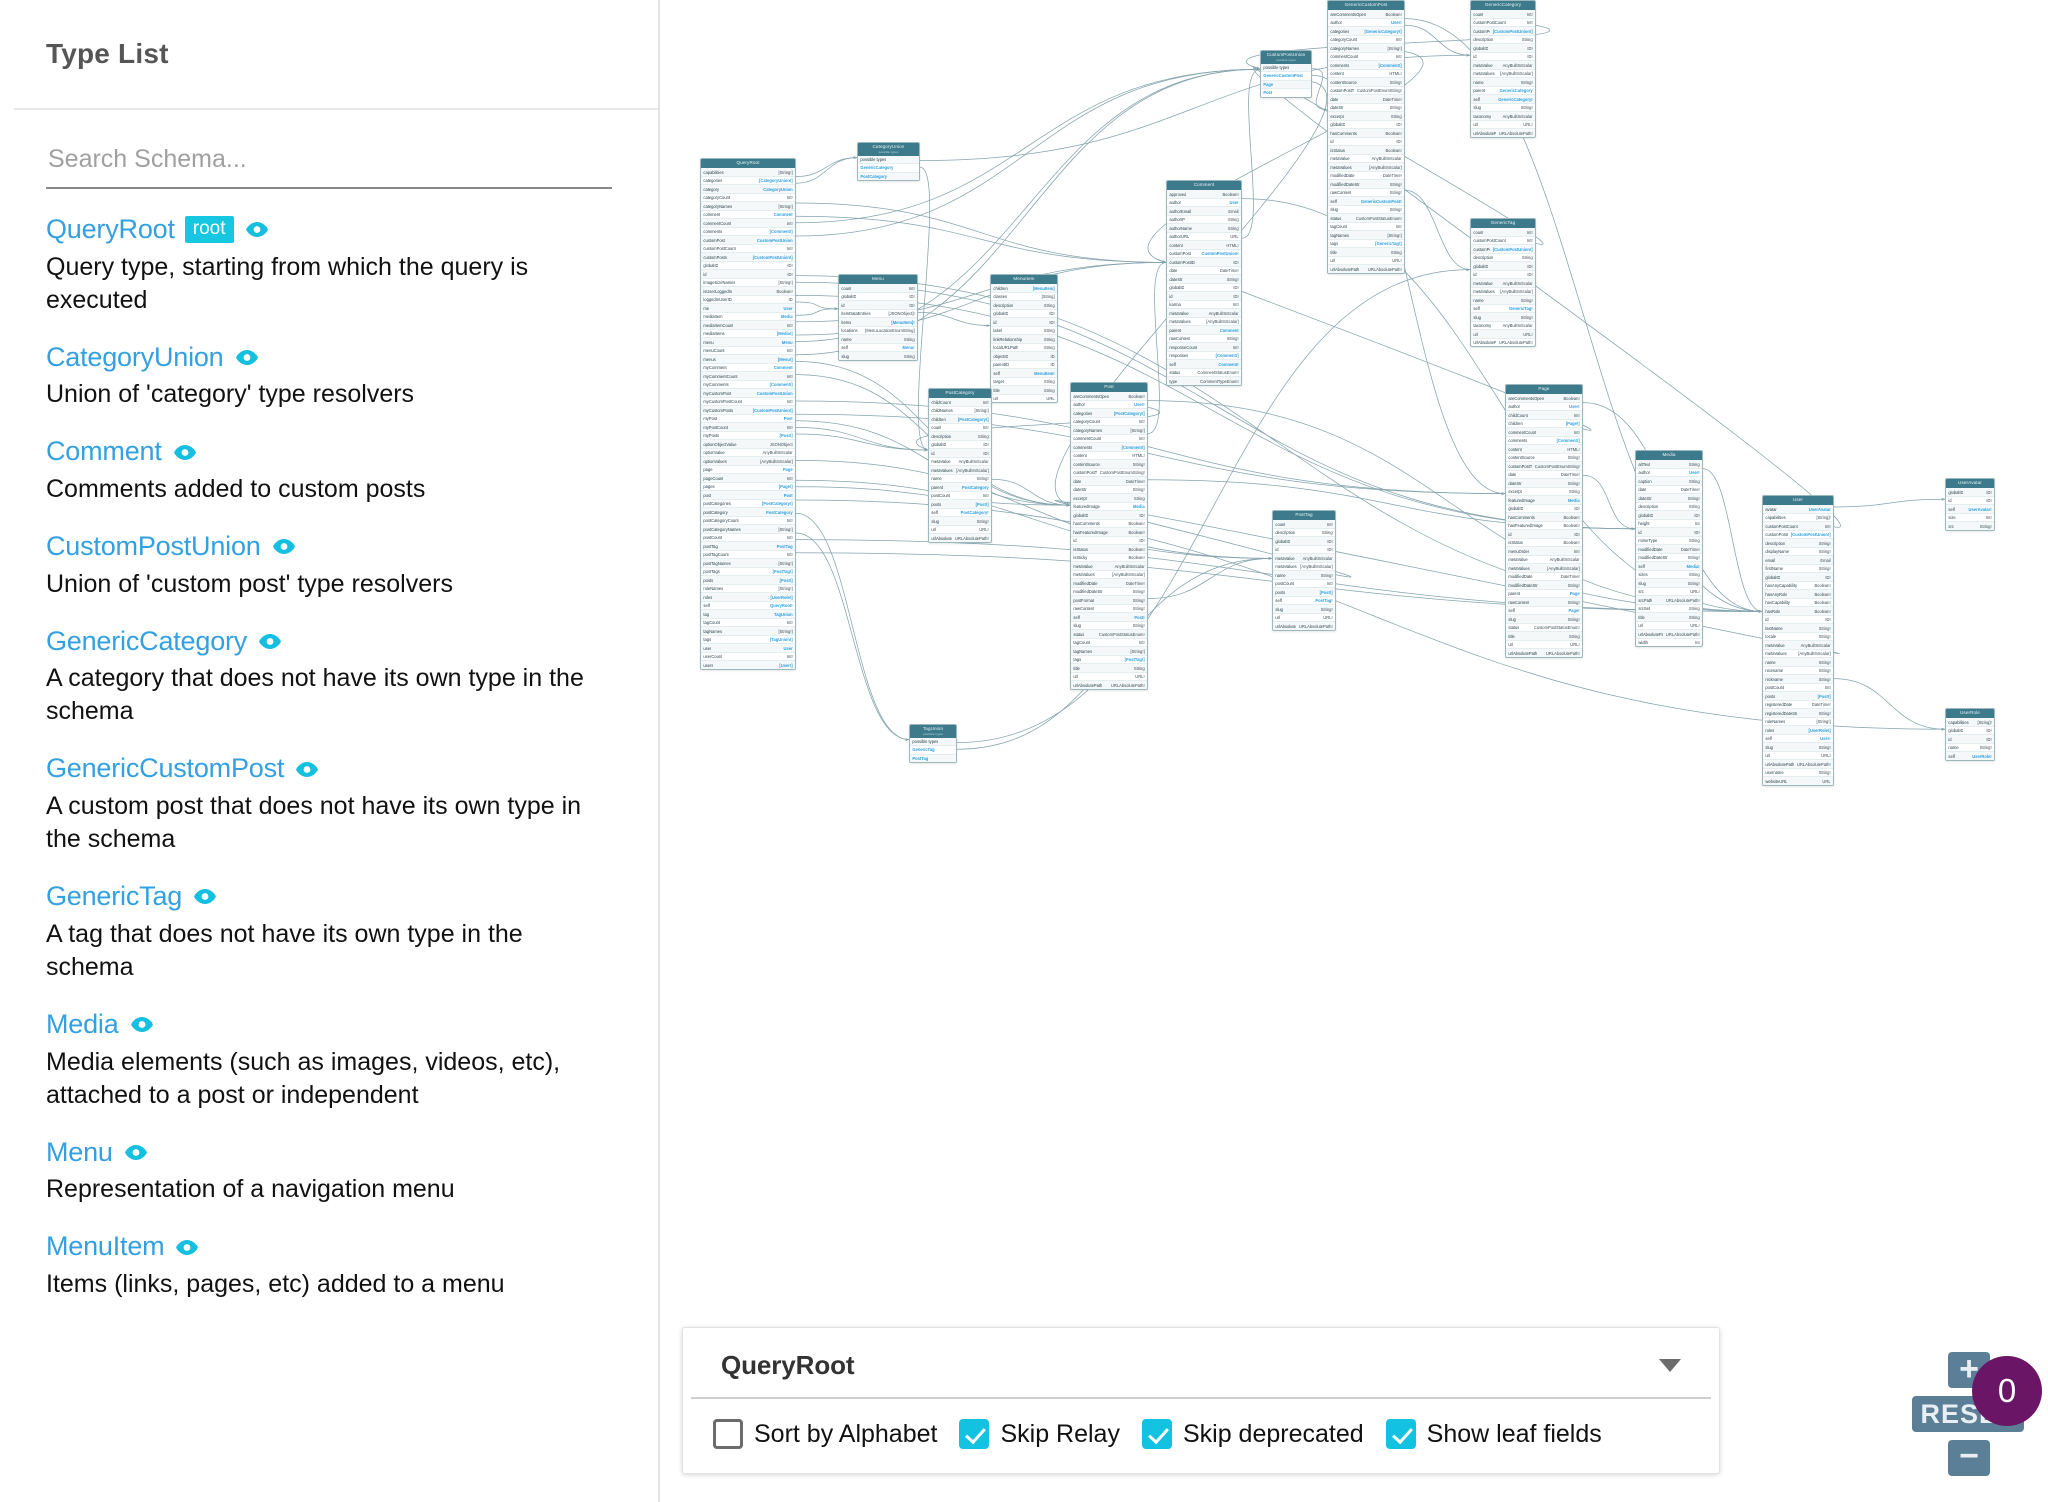  Describe the element at coordinates (1544, 636) in the screenshot. I see `graph-node-field: title String` at that location.